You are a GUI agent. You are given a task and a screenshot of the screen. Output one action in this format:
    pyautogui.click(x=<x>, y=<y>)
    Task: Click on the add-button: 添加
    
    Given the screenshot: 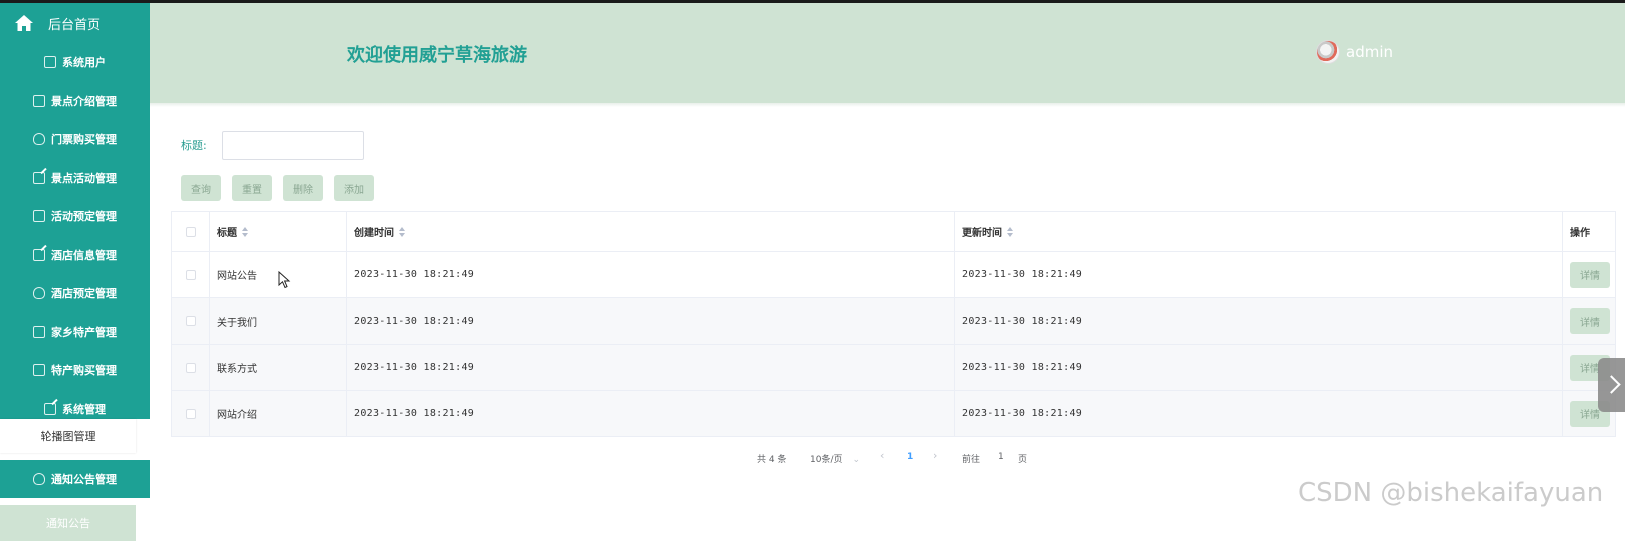 What is the action you would take?
    pyautogui.click(x=354, y=188)
    